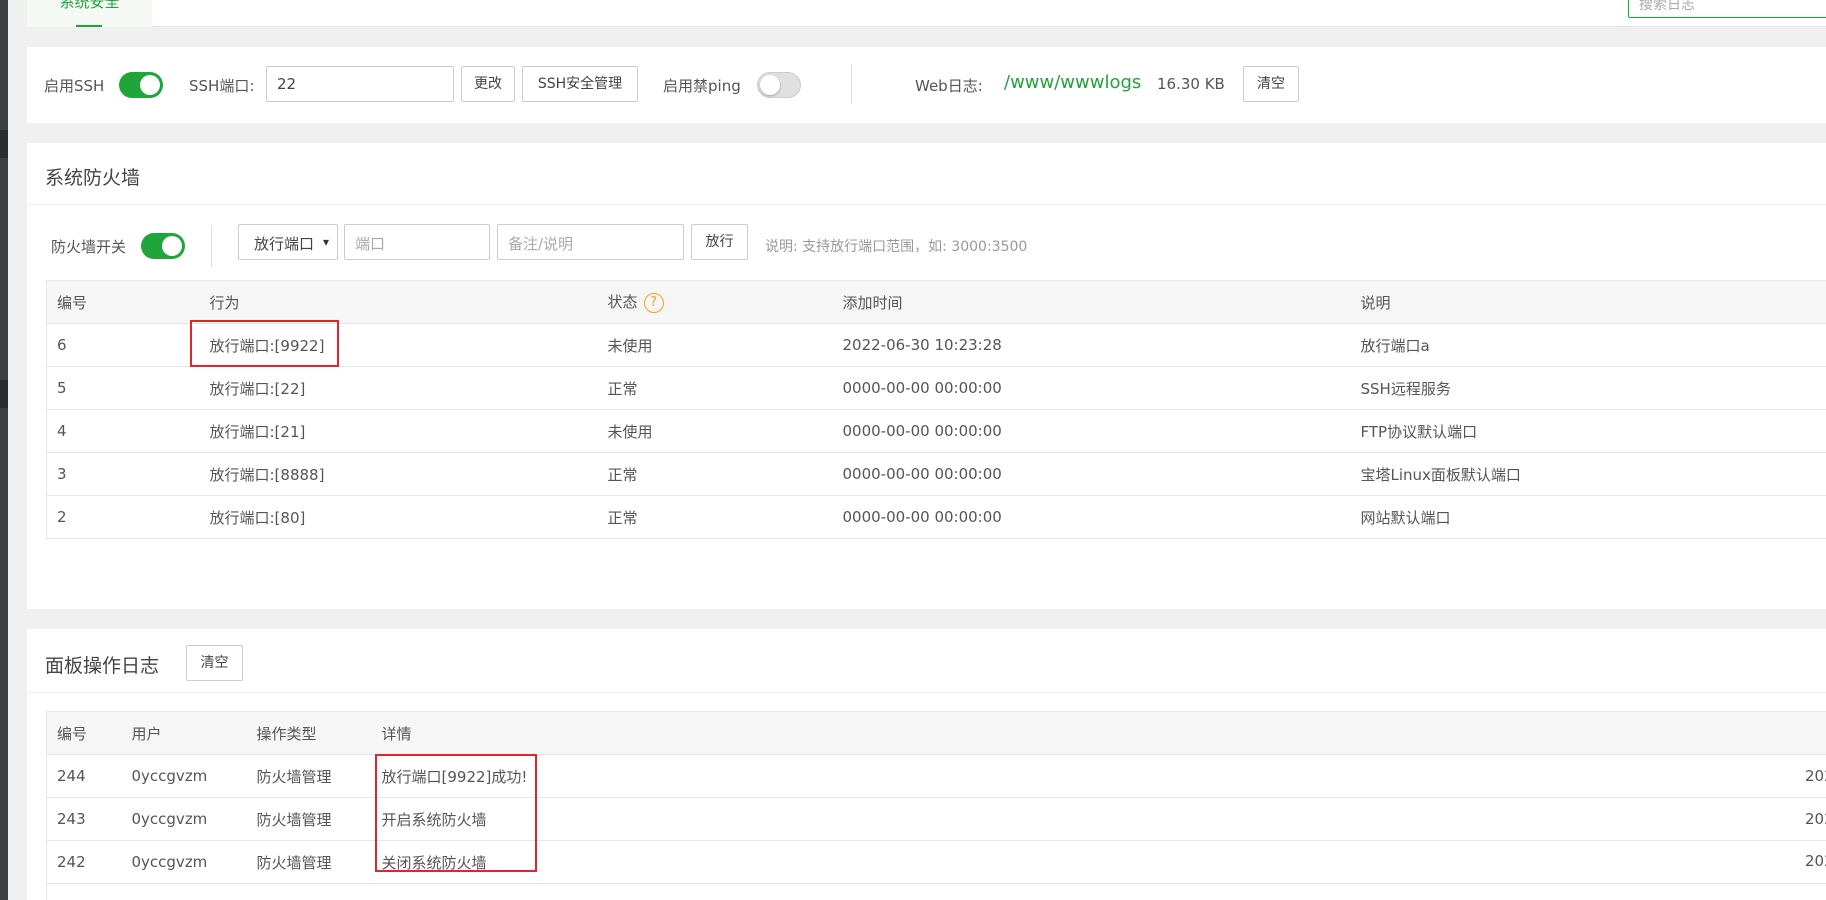 The width and height of the screenshot is (1826, 900). Describe the element at coordinates (1588, 388) in the screenshot. I see `rule-note: SSH远程服务` at that location.